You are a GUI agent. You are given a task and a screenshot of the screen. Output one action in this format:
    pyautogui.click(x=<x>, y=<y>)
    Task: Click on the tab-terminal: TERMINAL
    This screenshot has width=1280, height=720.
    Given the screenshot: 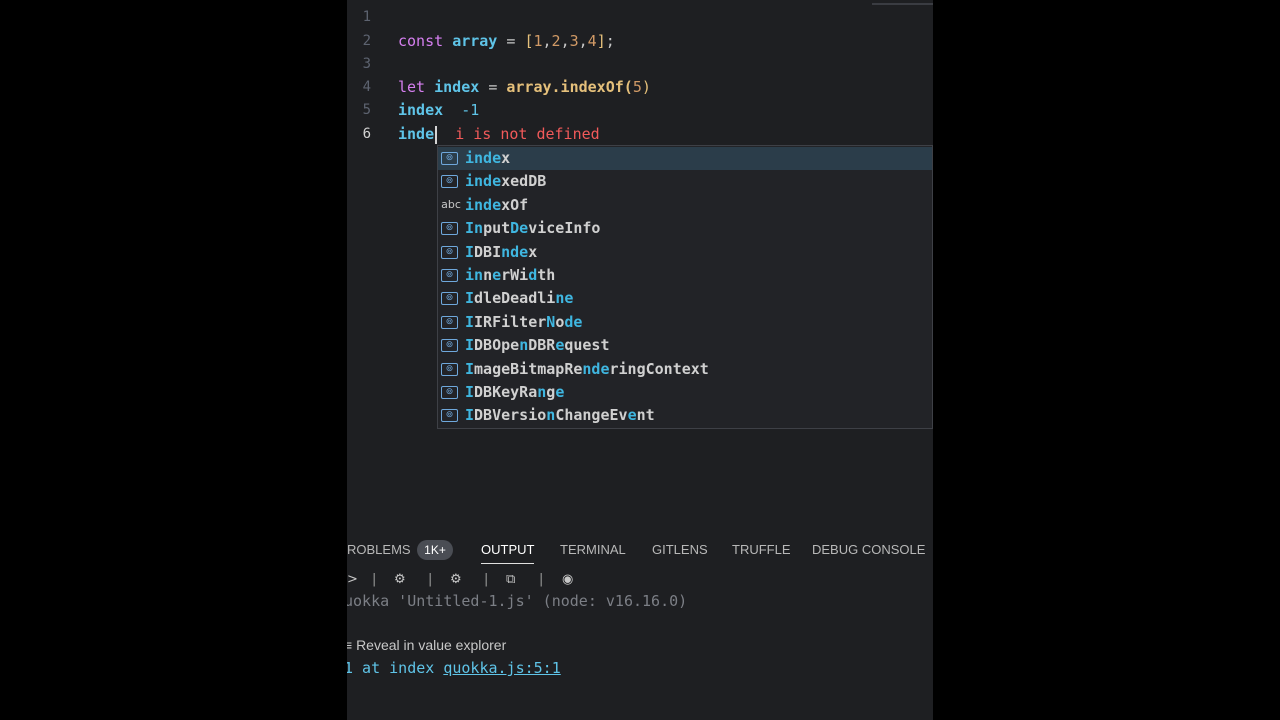 What is the action you would take?
    pyautogui.click(x=593, y=550)
    